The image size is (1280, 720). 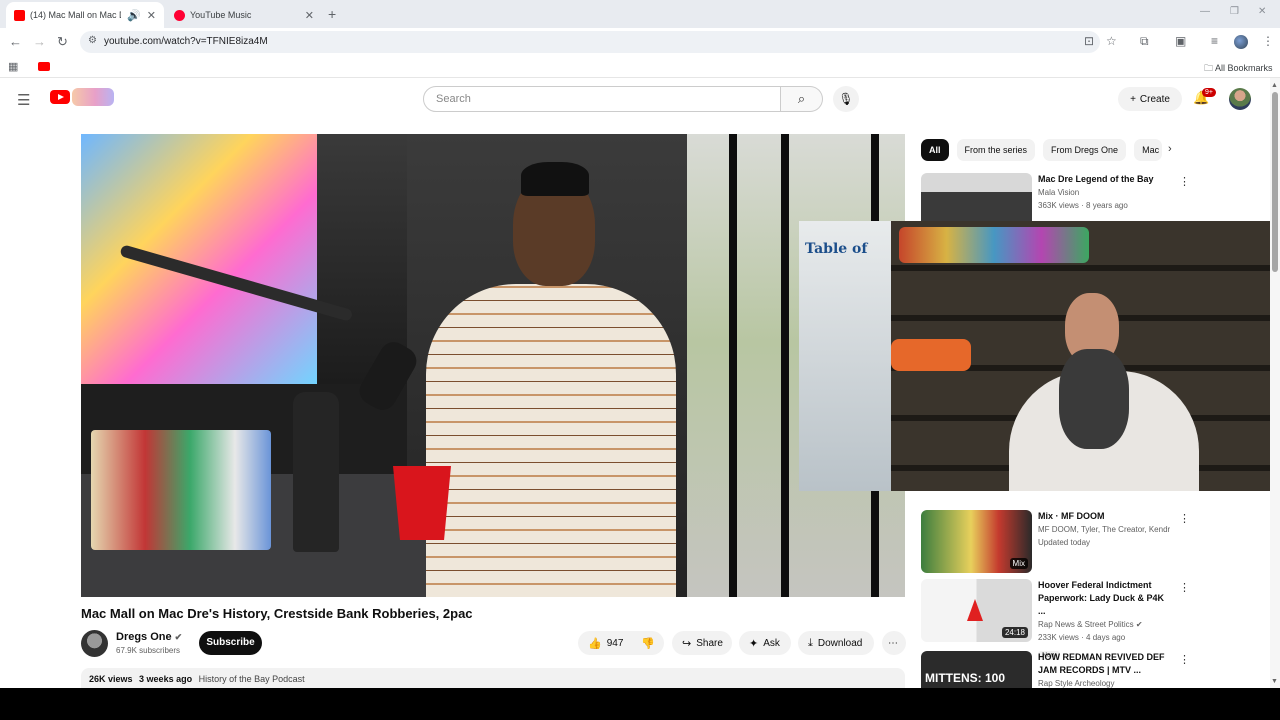 I want to click on plus-icon: +, so click(x=1133, y=99).